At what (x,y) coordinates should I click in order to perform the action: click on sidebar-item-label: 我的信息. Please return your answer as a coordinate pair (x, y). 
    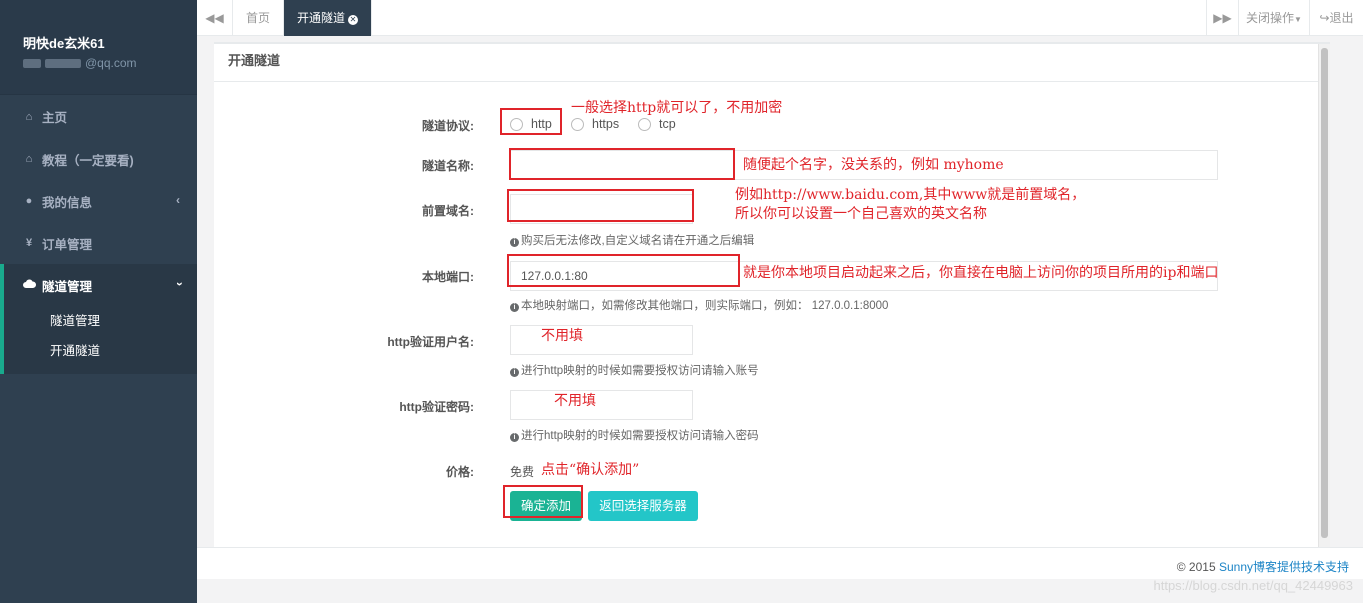
    Looking at the image, I should click on (67, 202).